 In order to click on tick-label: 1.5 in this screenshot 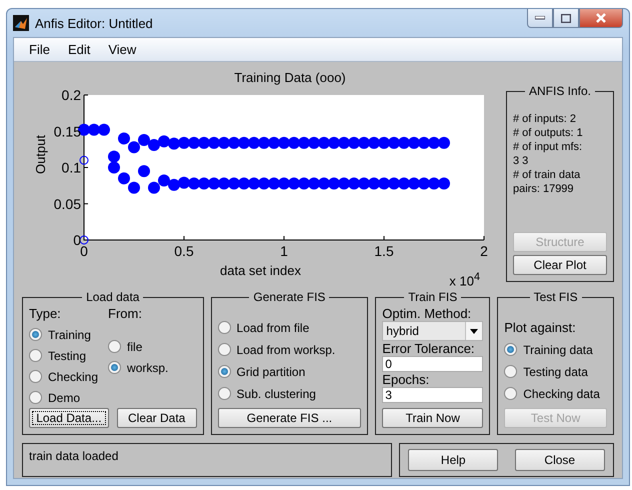, I will do `click(384, 251)`.